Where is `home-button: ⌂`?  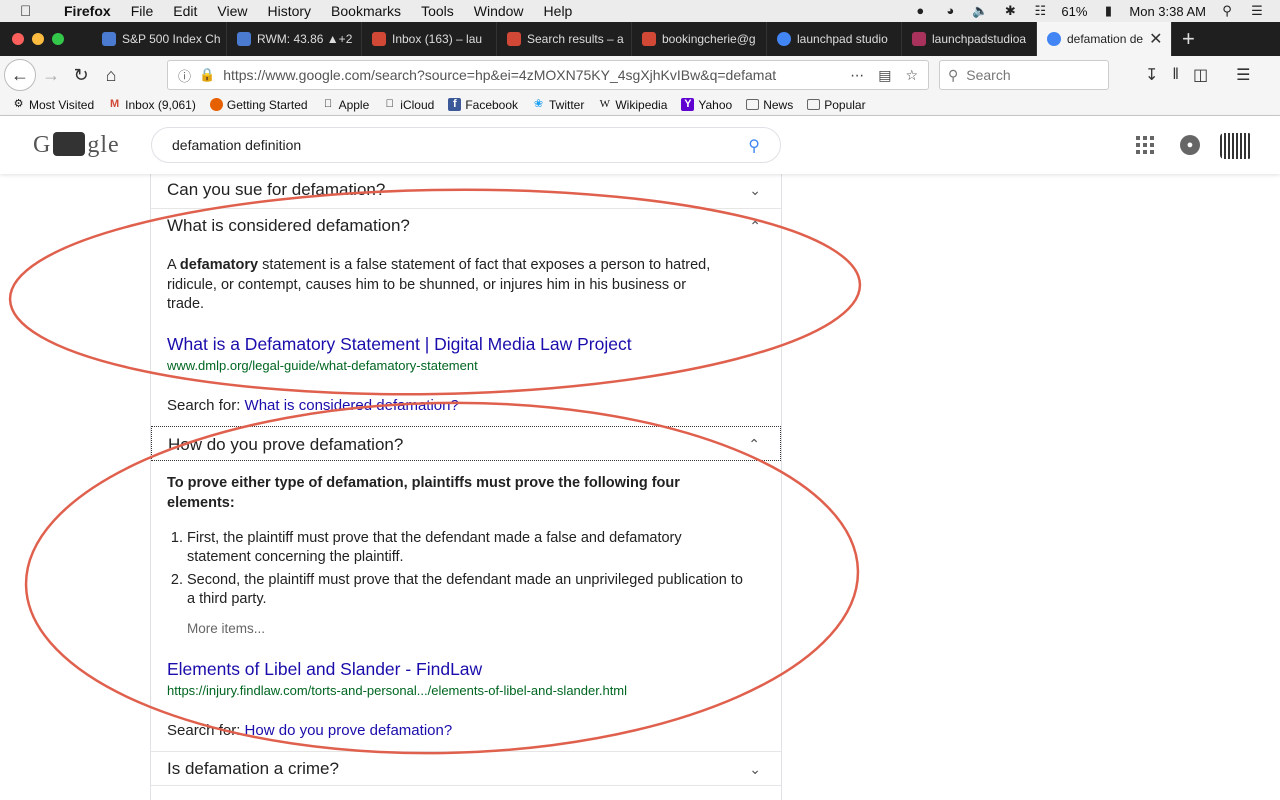
home-button: ⌂ is located at coordinates (111, 75).